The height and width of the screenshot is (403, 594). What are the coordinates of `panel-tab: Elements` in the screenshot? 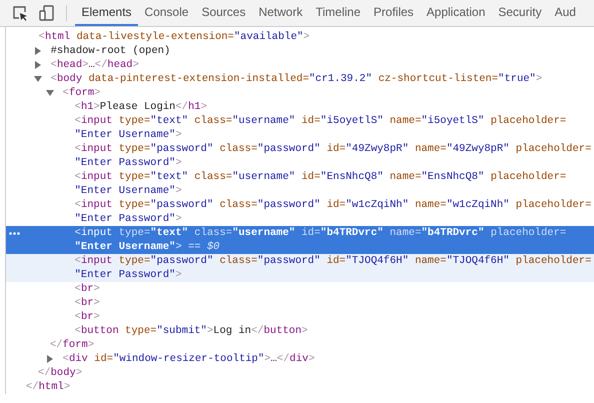 It's located at (106, 13).